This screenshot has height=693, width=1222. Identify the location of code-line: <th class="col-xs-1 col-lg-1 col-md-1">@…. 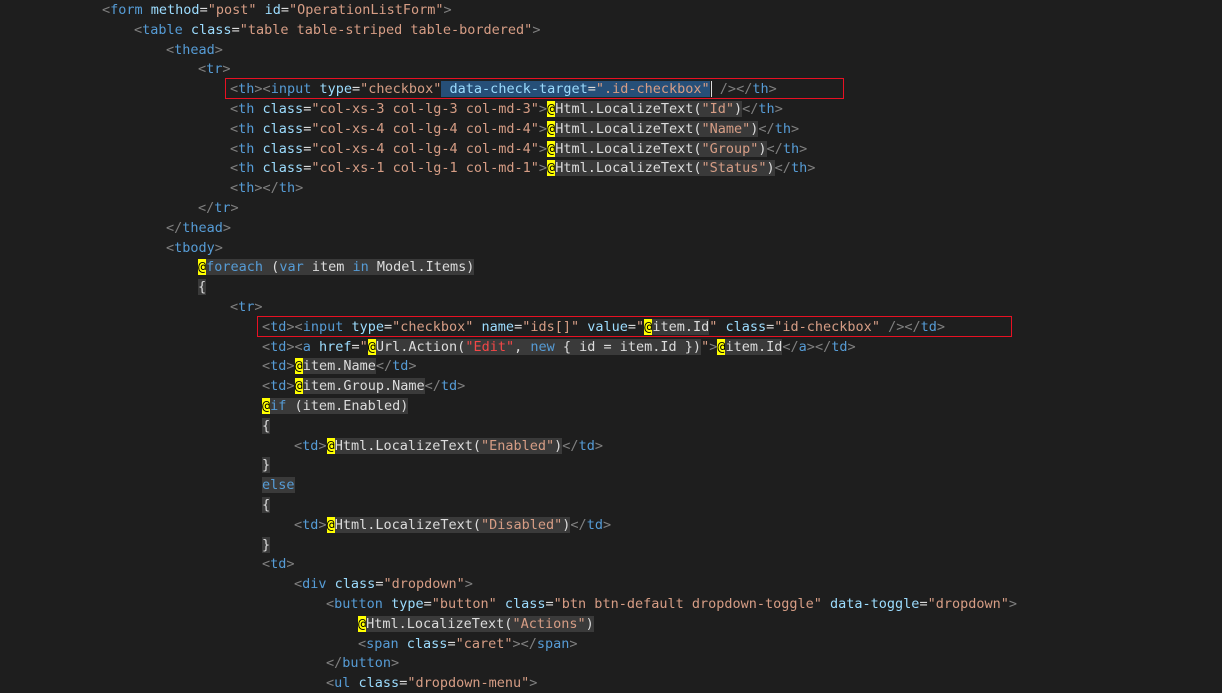
(522, 168).